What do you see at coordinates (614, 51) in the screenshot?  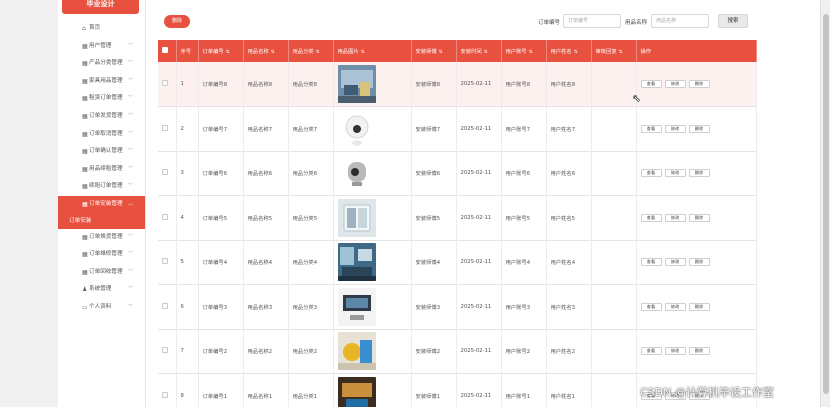 I see `col-header: 审核回复 ⇅` at bounding box center [614, 51].